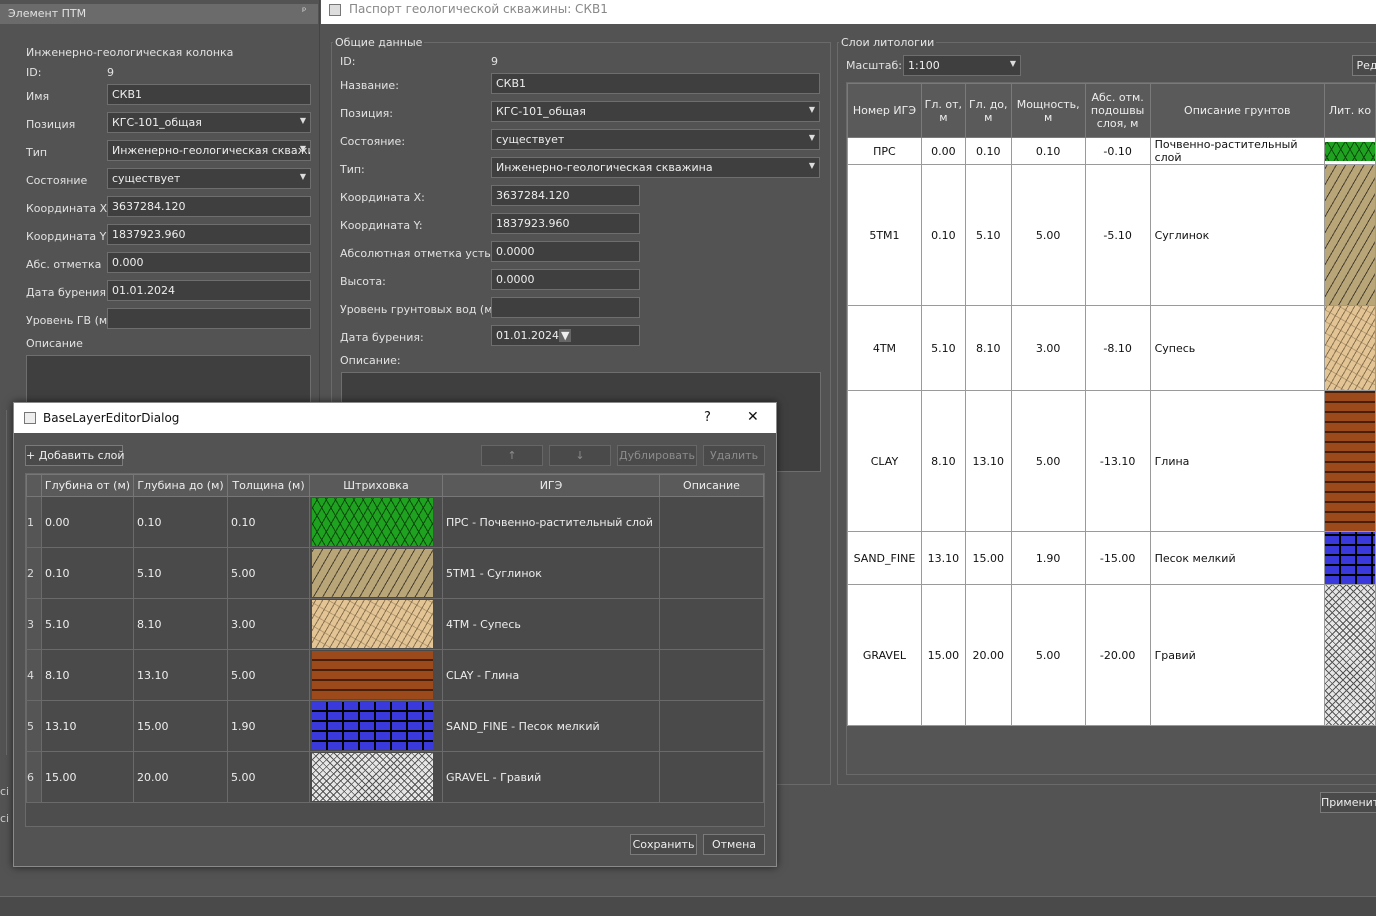  I want to click on layers-row: 3 5.10 8.10 3.00 4ТМ - Супесь, so click(395, 624).